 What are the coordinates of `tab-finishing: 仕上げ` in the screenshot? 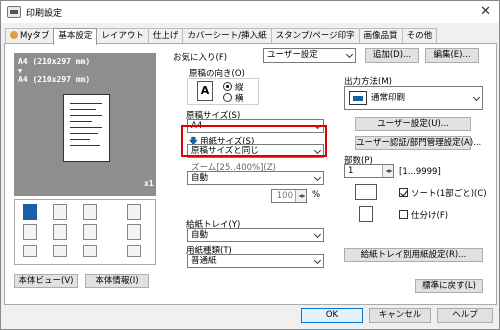 It's located at (165, 36).